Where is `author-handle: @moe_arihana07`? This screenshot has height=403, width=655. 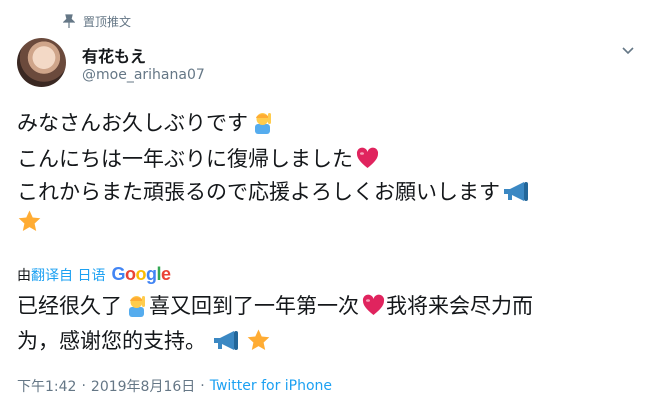
author-handle: @moe_arihana07 is located at coordinates (143, 75).